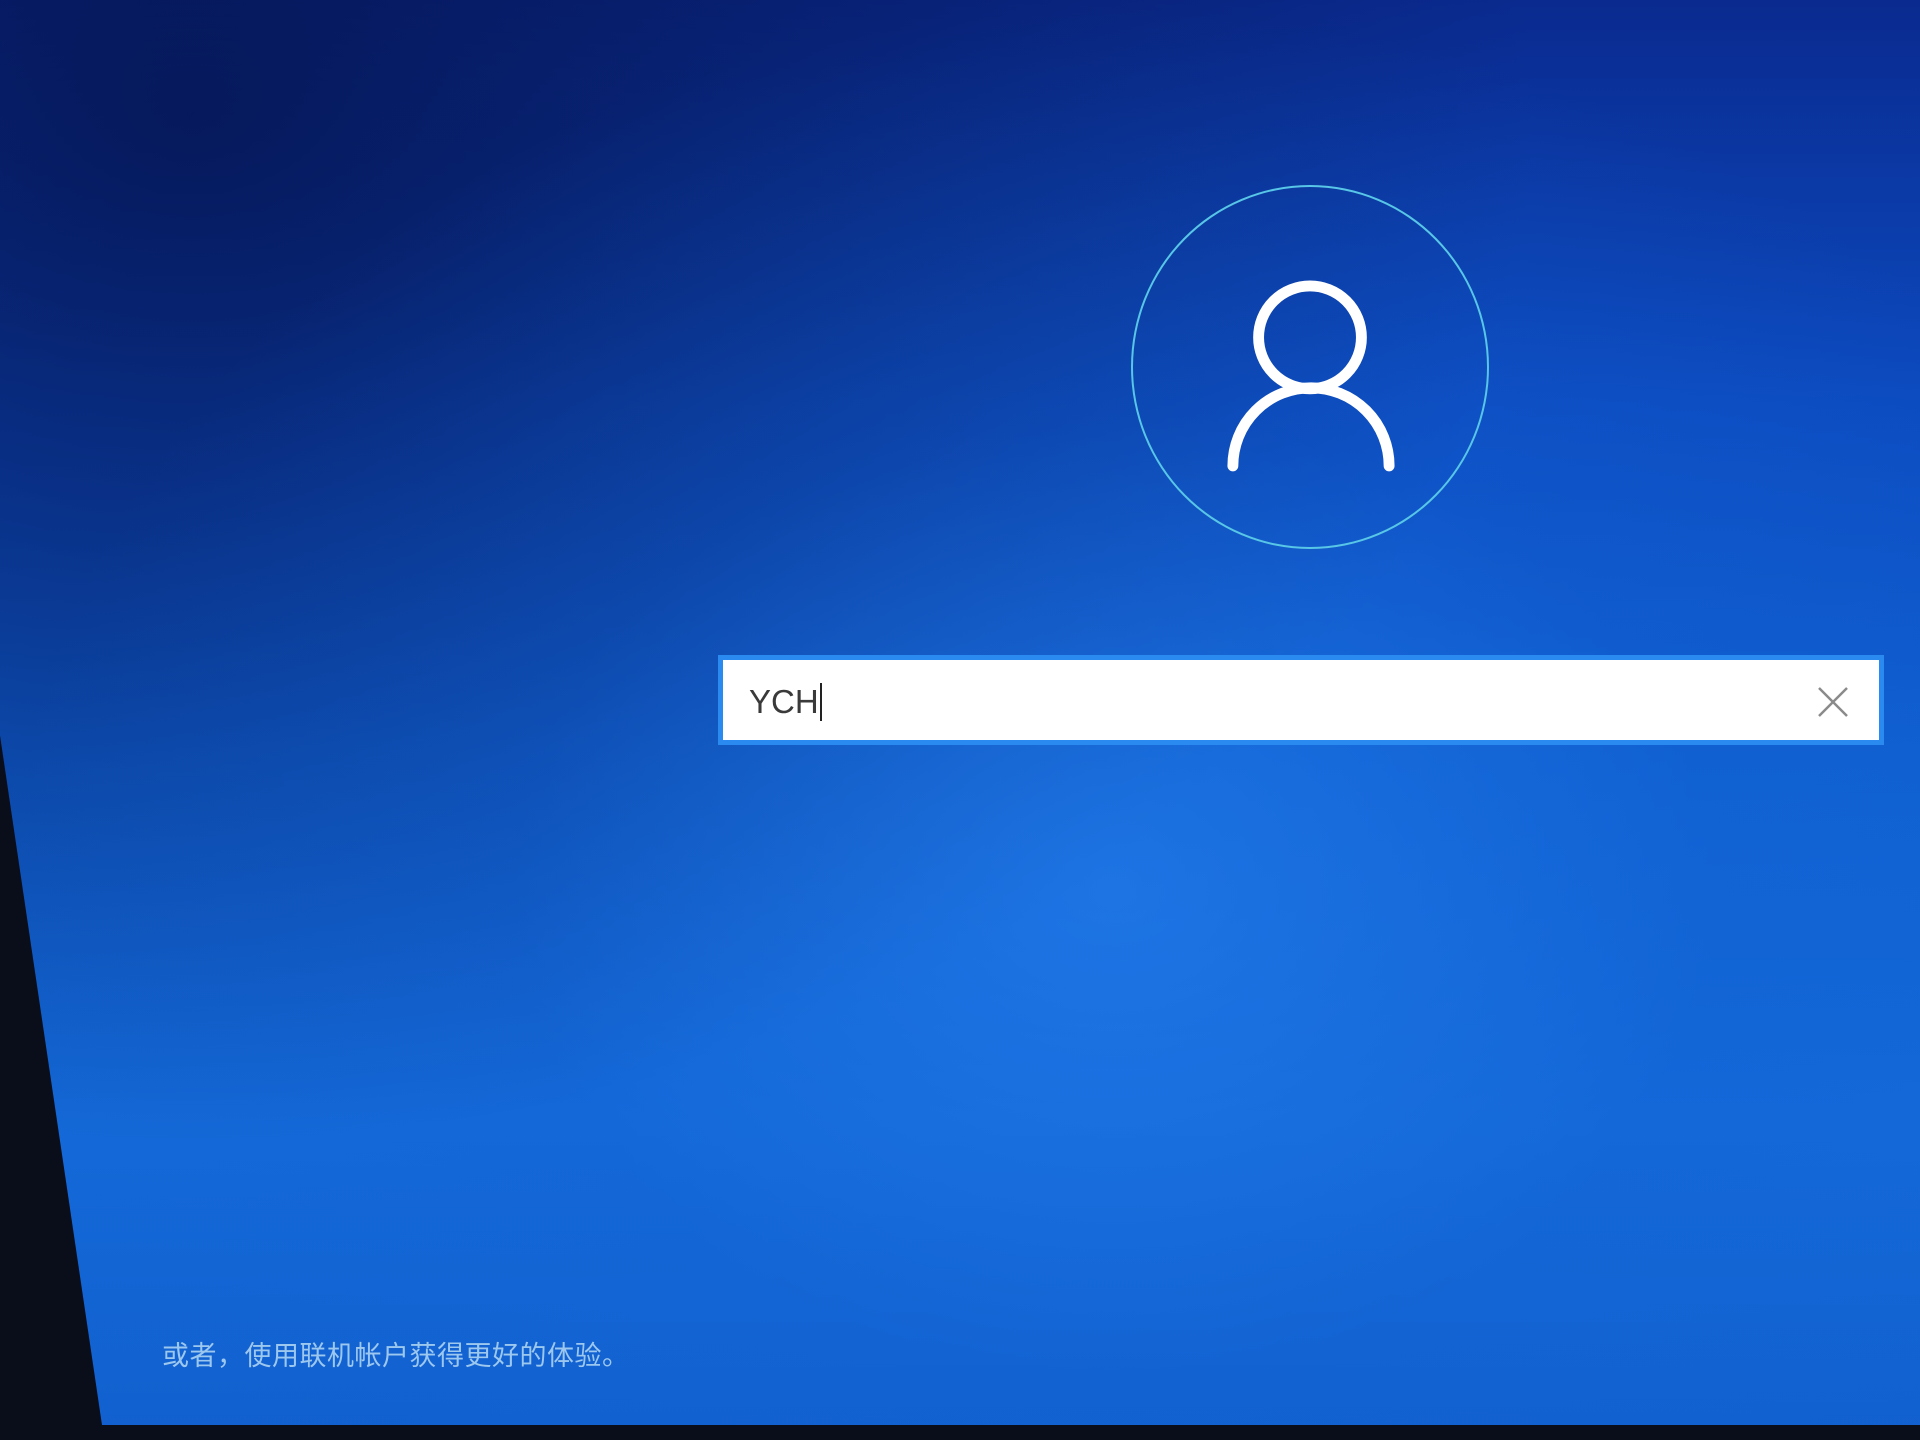 Image resolution: width=1920 pixels, height=1440 pixels. I want to click on text-caret, so click(820, 702).